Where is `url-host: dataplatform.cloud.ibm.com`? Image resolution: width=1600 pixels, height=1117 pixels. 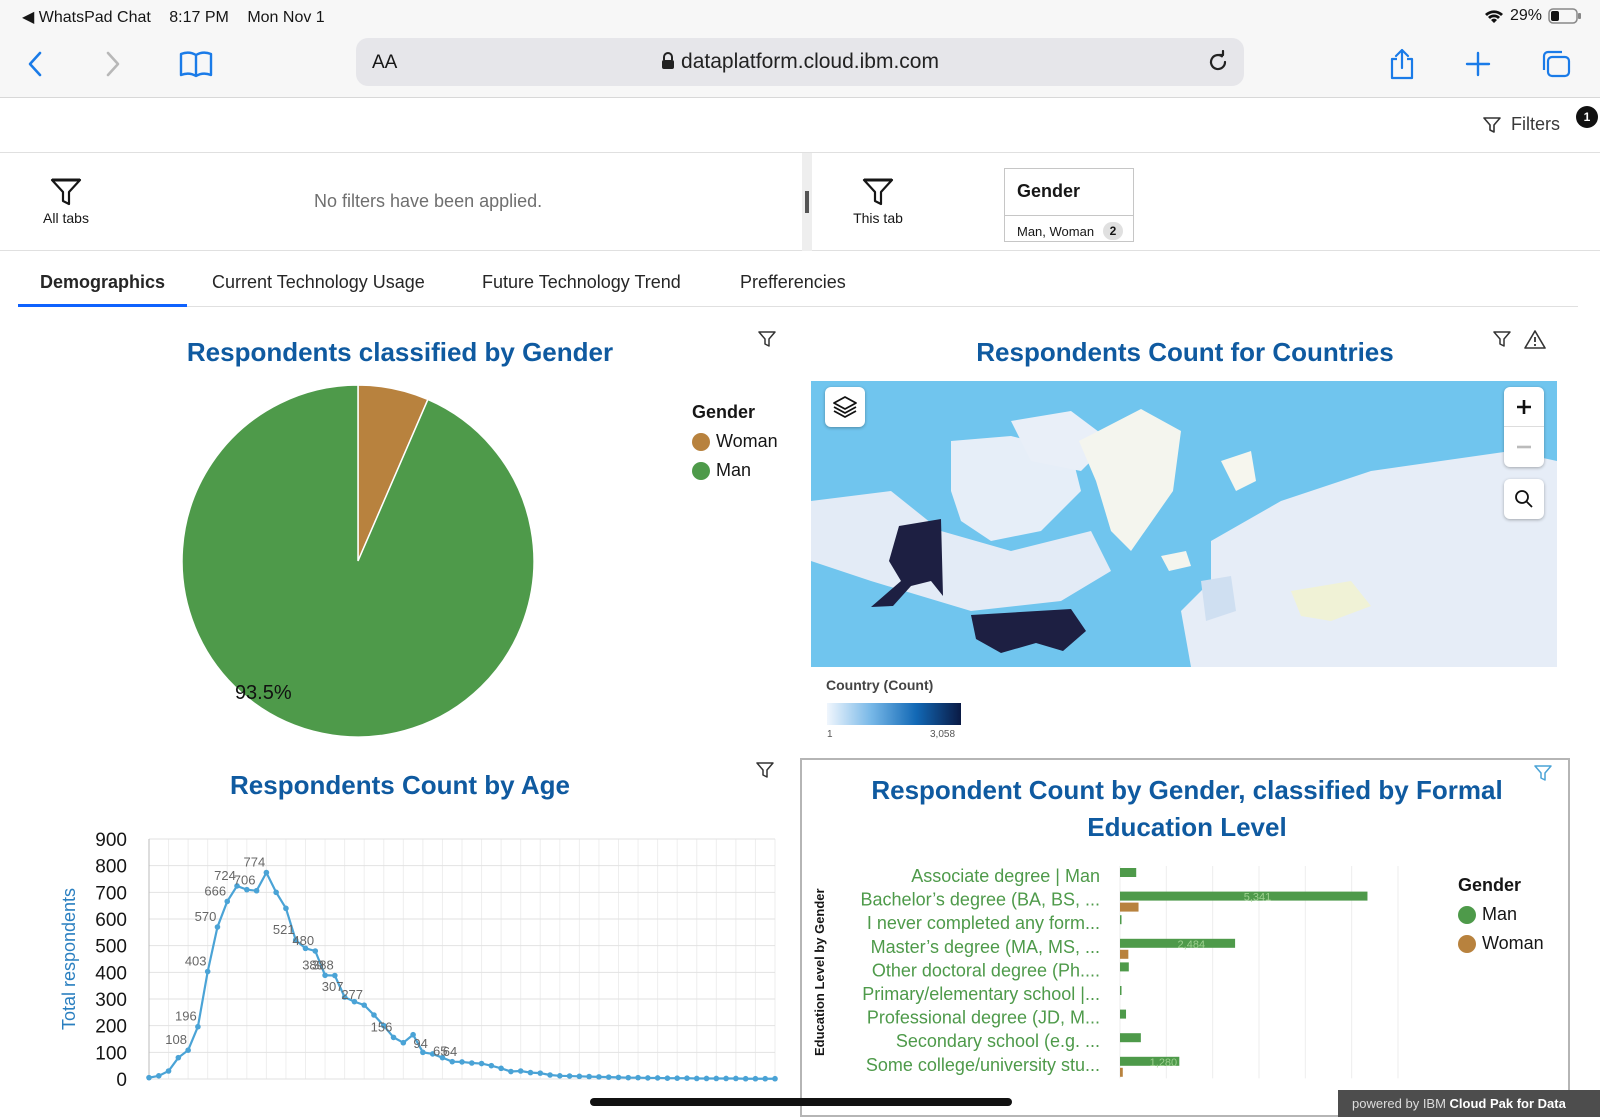
url-host: dataplatform.cloud.ibm.com is located at coordinates (800, 62).